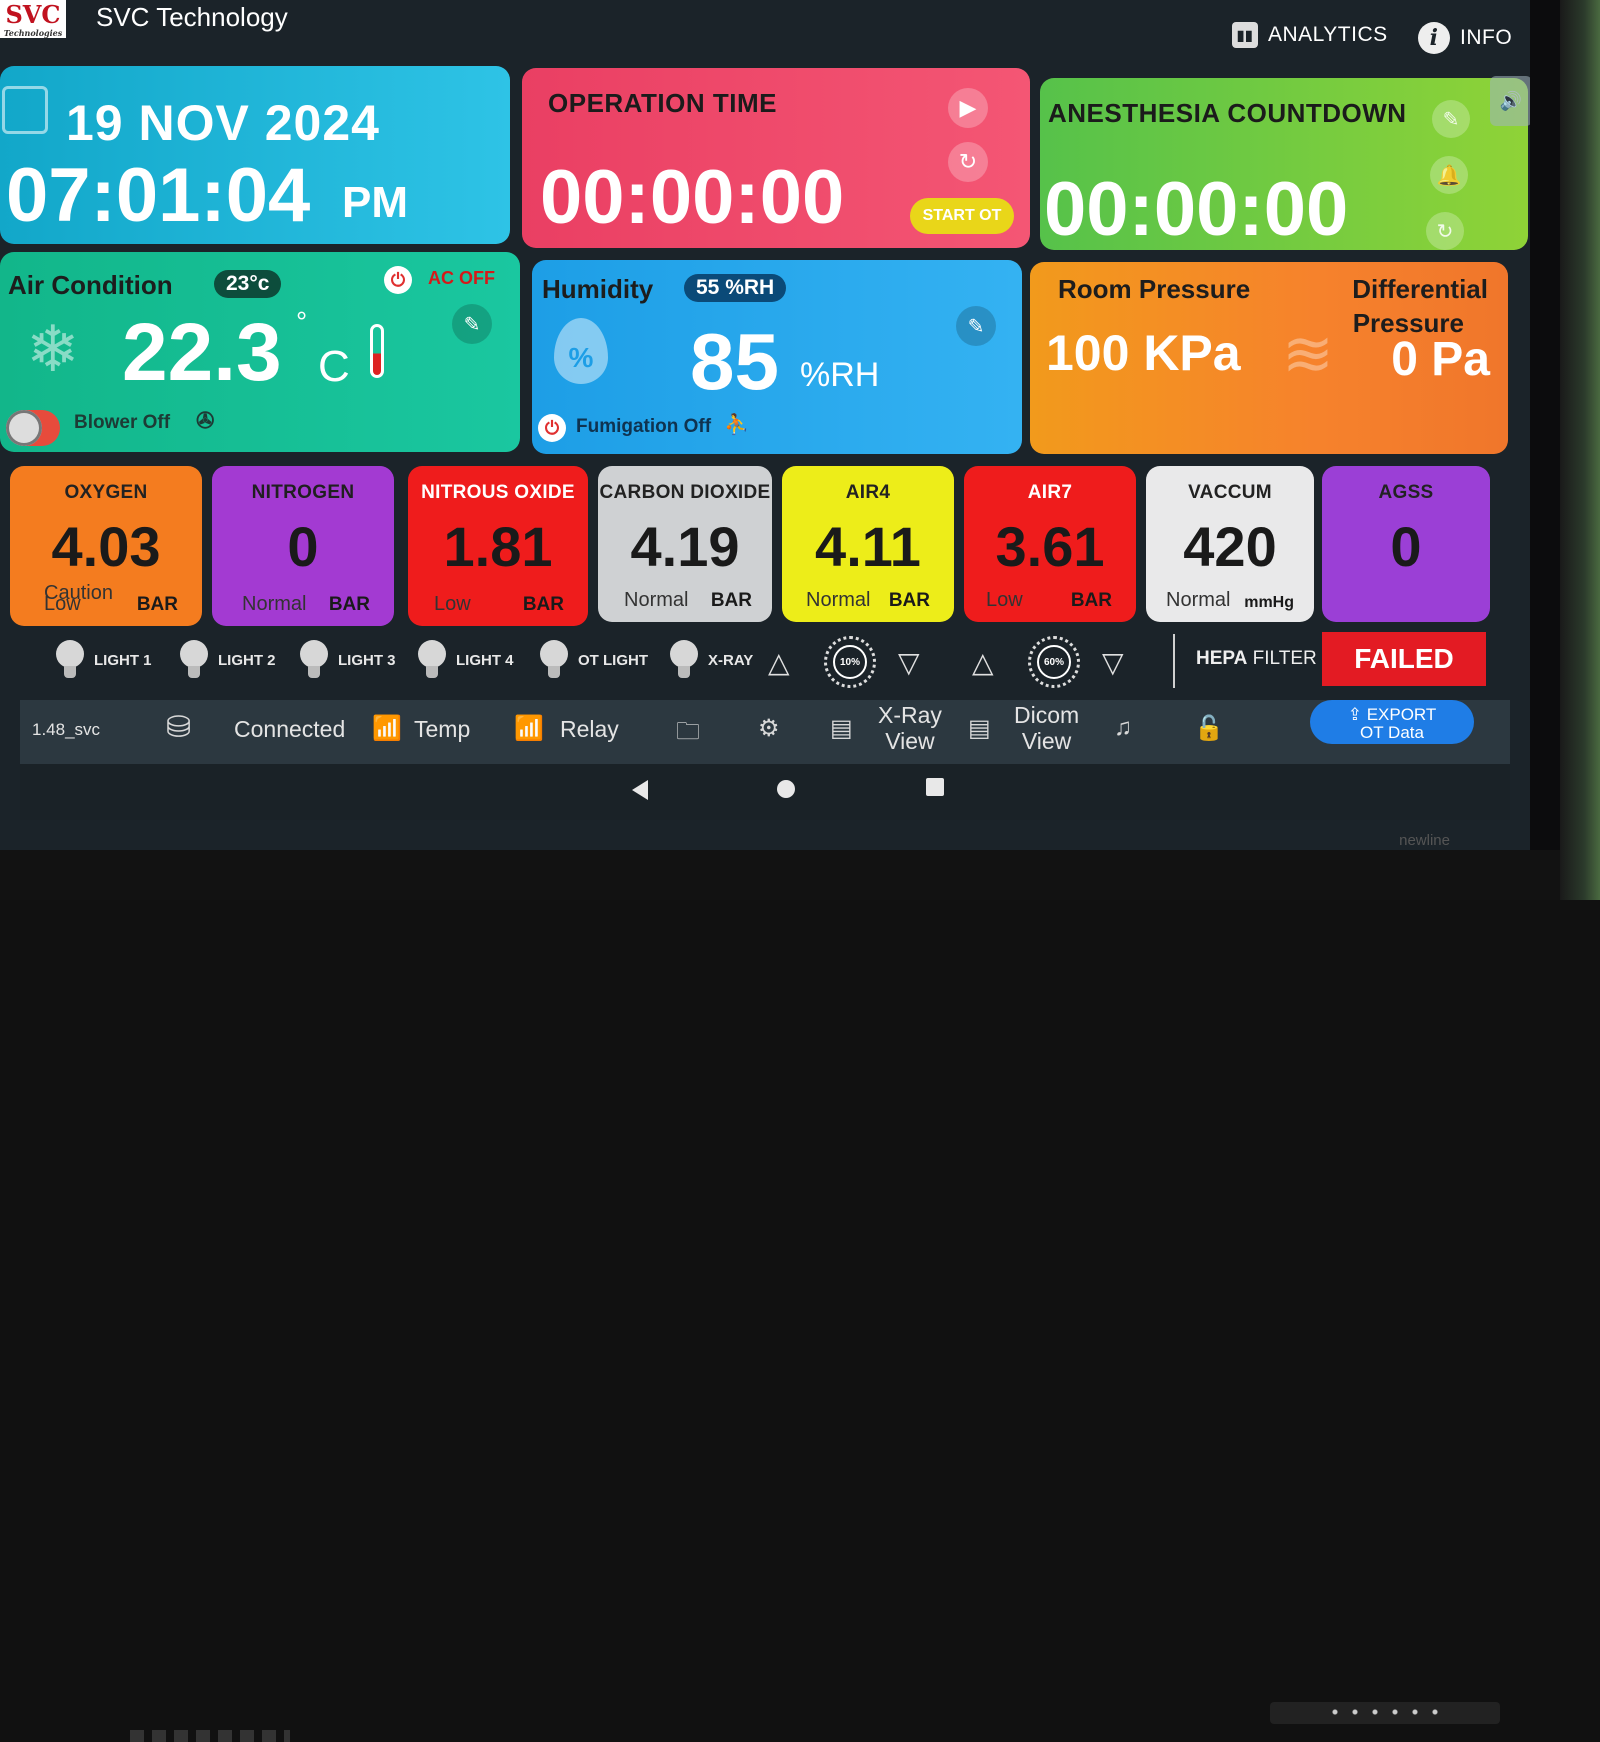  What do you see at coordinates (33, 428) in the screenshot?
I see `blower-toggle` at bounding box center [33, 428].